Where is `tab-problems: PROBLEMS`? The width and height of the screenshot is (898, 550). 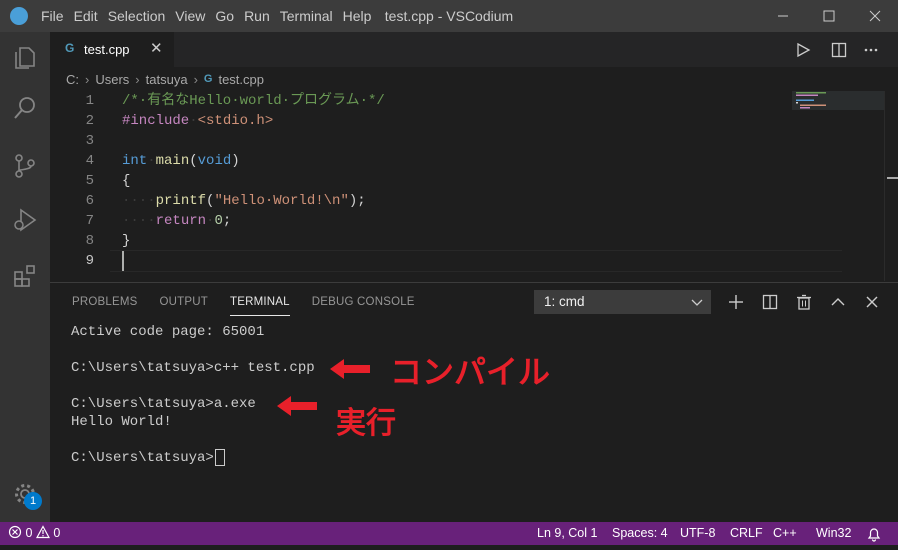 tab-problems: PROBLEMS is located at coordinates (105, 302).